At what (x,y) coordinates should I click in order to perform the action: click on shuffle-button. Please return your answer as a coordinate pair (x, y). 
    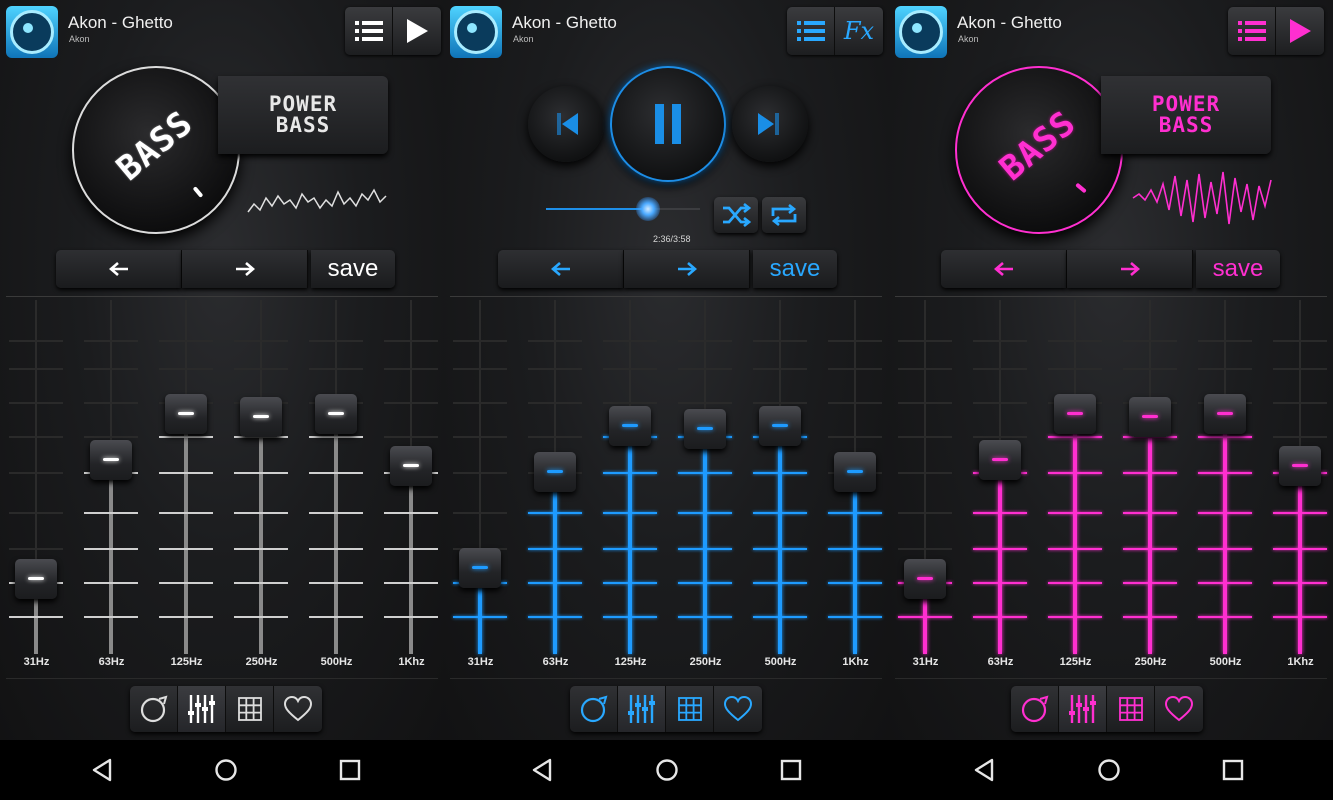
    Looking at the image, I should click on (736, 215).